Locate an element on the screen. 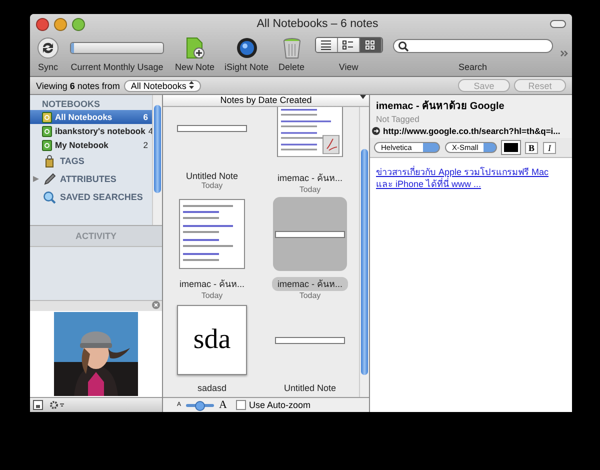 This screenshot has height=470, width=600. updown-arrows-icon is located at coordinates (191, 84).